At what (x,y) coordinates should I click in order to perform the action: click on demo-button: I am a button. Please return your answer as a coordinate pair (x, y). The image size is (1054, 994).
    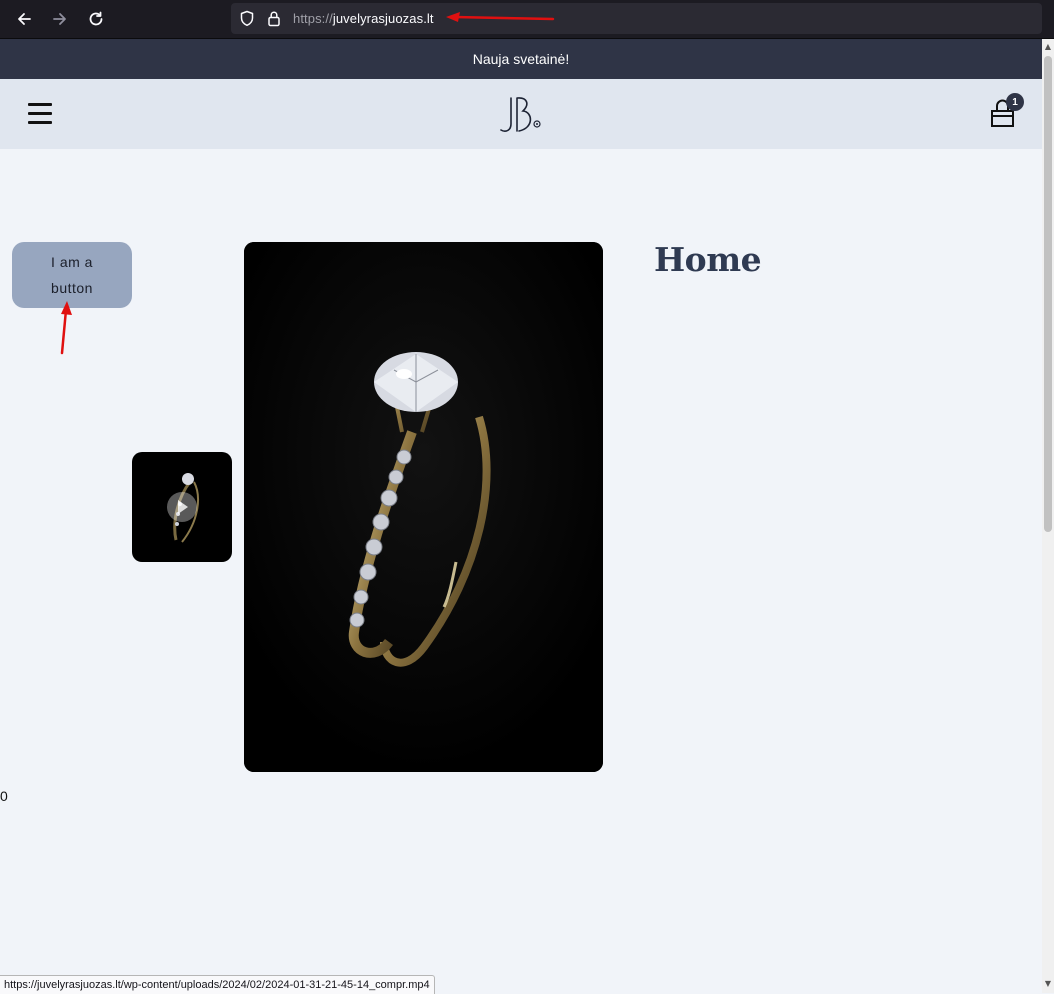
    Looking at the image, I should click on (72, 275).